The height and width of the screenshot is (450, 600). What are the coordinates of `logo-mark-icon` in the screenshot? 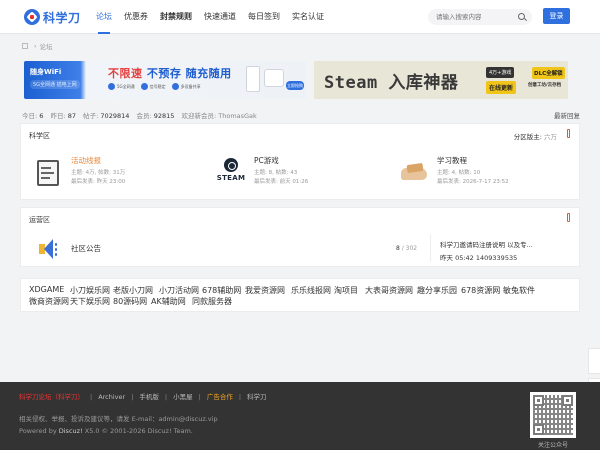 It's located at (32, 17).